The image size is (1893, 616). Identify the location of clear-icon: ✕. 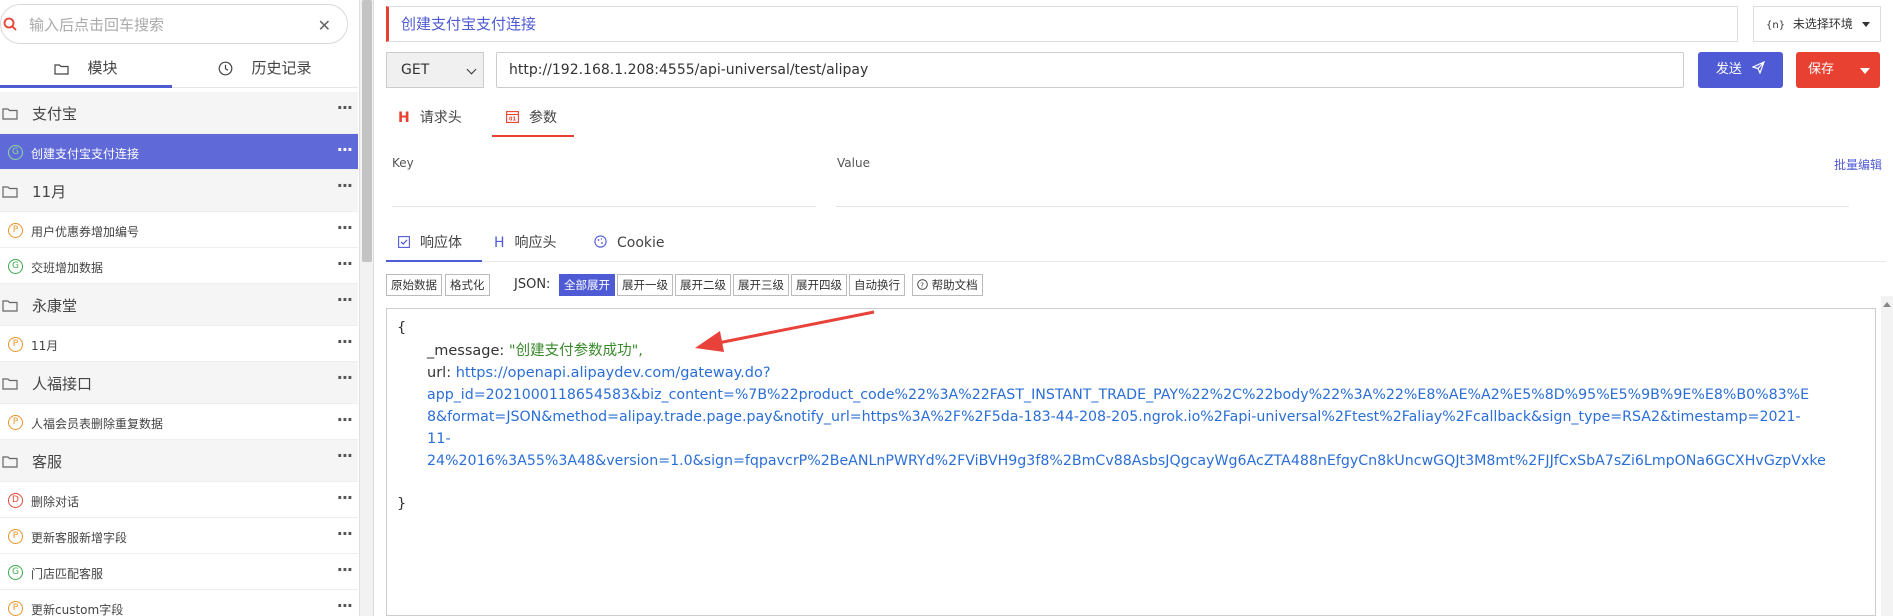
(324, 25).